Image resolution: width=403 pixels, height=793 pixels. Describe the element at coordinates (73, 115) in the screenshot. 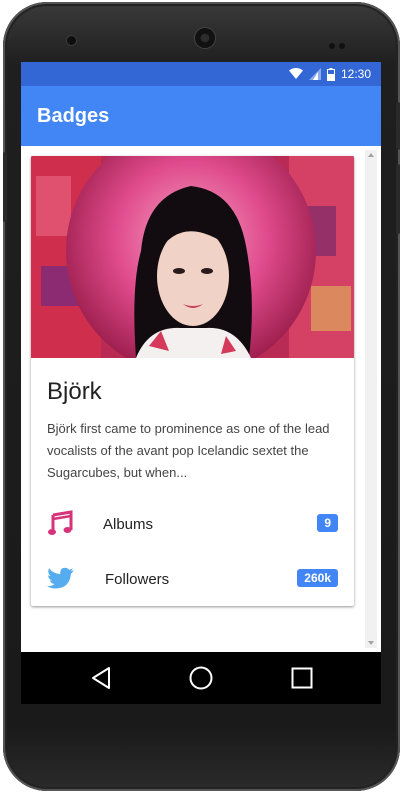

I see `page-title: Badges` at that location.